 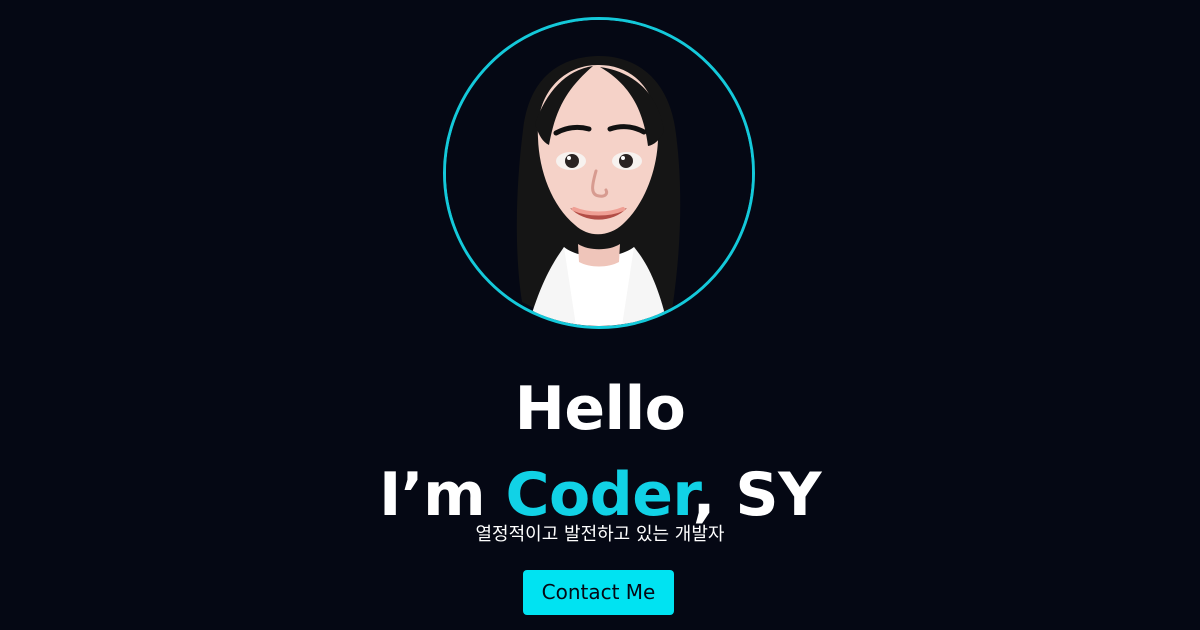 I want to click on headline-suffix: , SY, so click(x=757, y=494).